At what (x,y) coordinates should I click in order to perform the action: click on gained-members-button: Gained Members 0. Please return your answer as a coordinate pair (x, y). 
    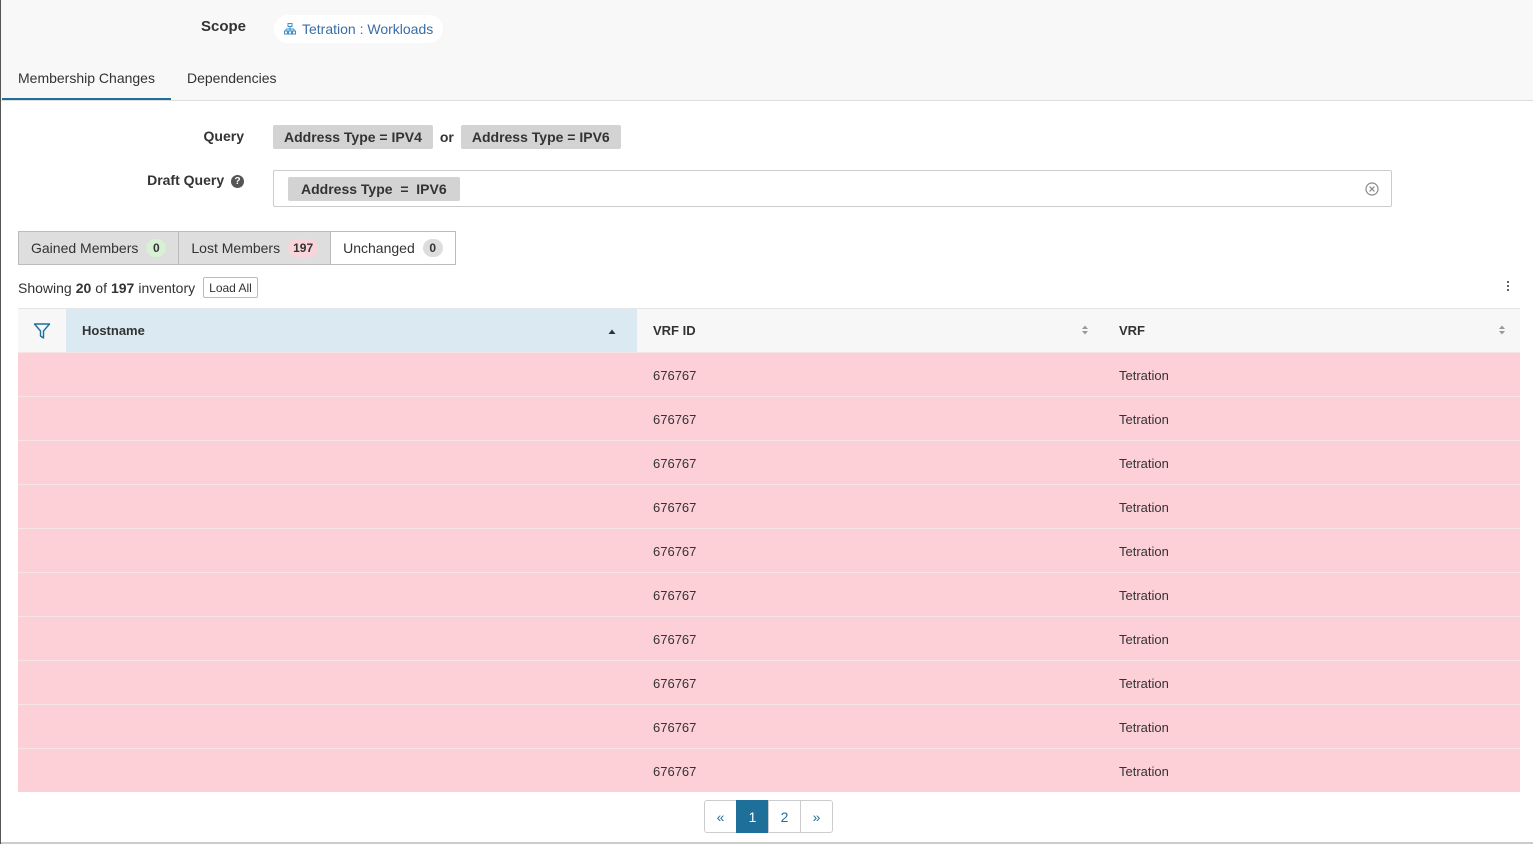
    Looking at the image, I should click on (99, 248).